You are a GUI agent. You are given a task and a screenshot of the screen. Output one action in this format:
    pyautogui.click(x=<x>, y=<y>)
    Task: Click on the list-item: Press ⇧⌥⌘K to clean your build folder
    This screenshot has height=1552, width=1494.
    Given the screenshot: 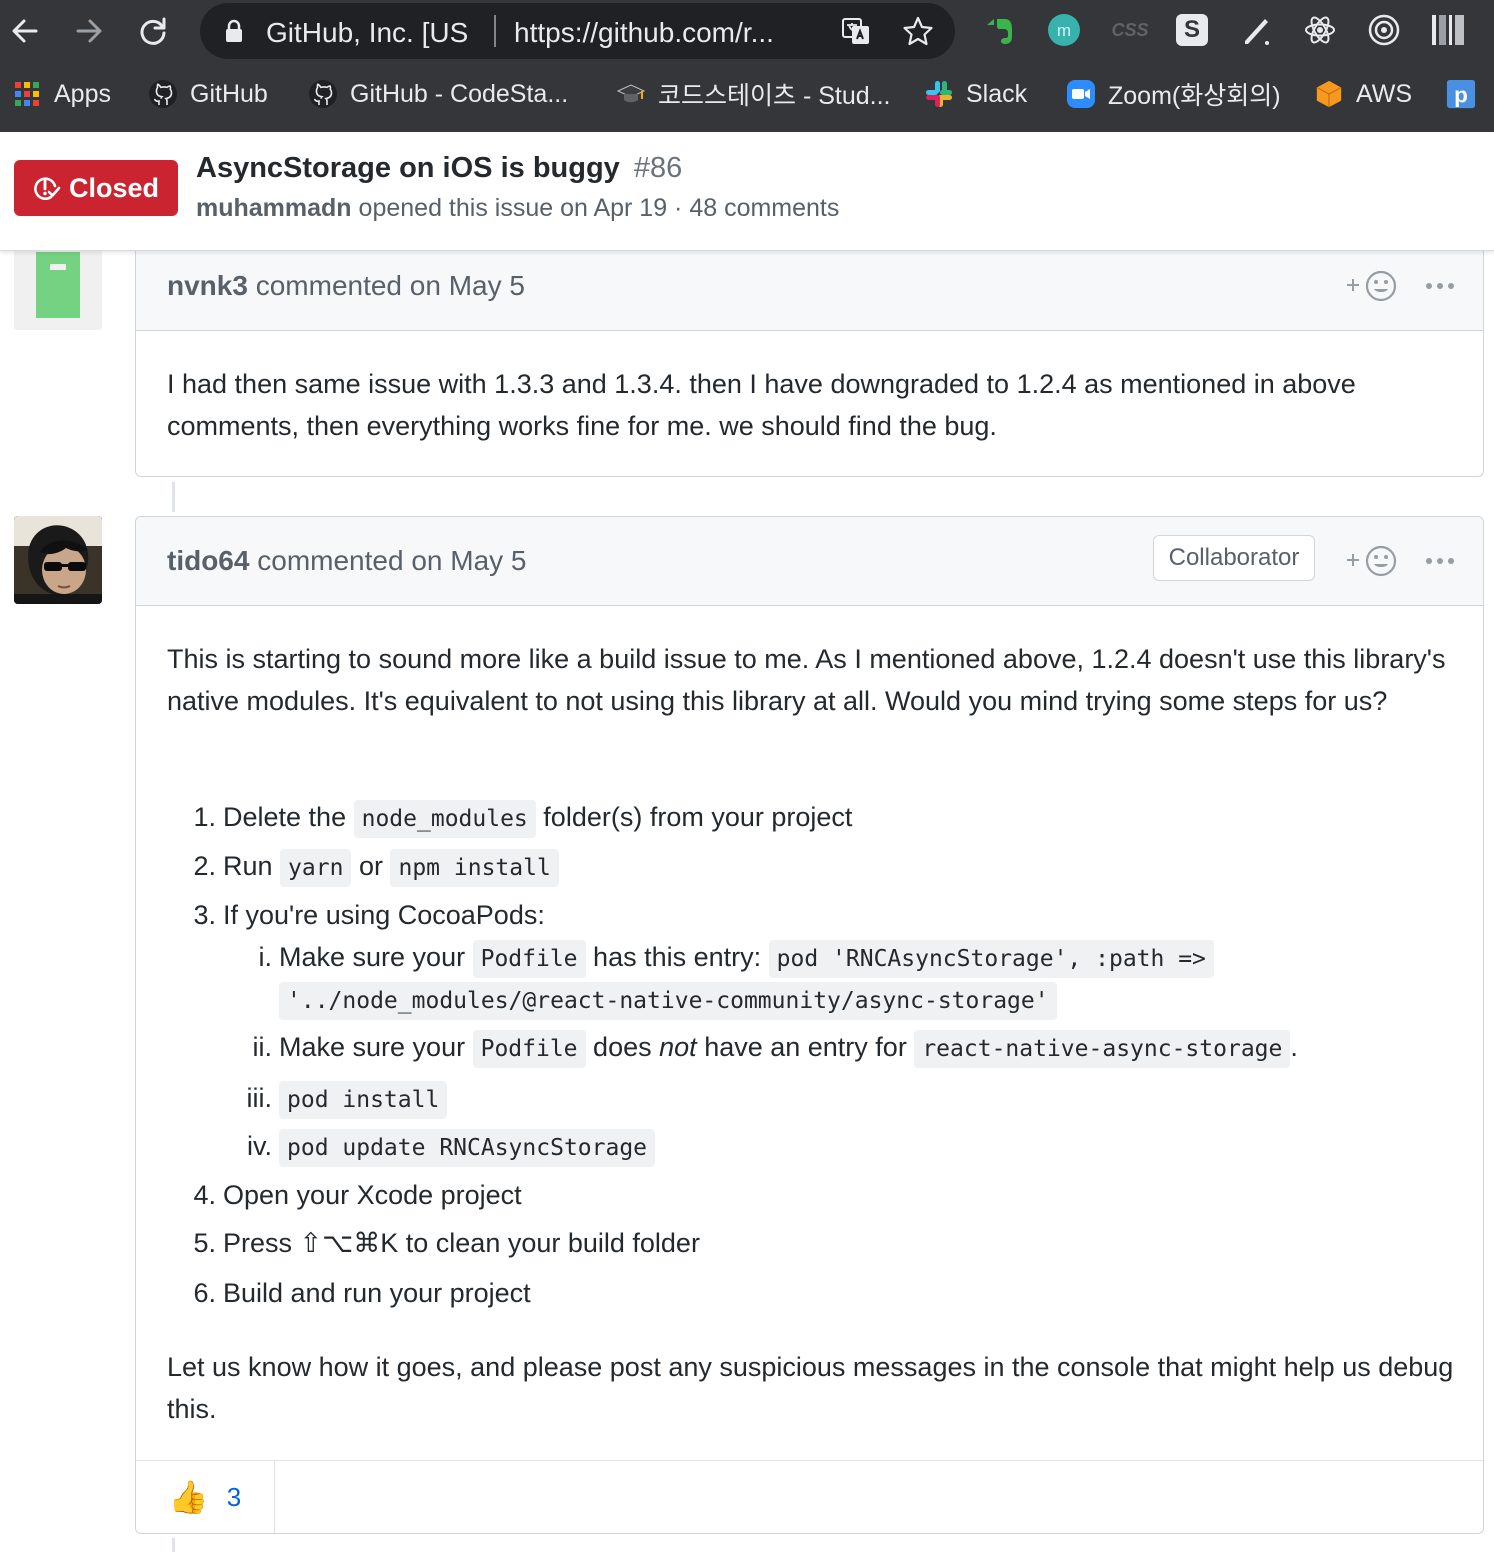 What is the action you would take?
    pyautogui.click(x=461, y=1243)
    